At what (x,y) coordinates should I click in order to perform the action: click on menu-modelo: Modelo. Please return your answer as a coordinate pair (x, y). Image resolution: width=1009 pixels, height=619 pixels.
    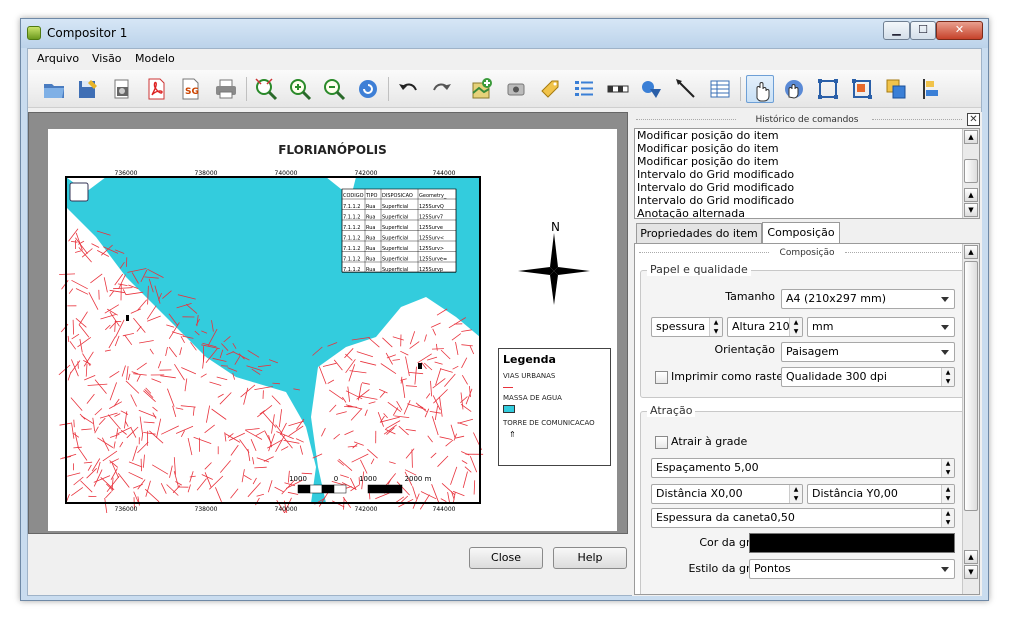
    Looking at the image, I should click on (155, 58).